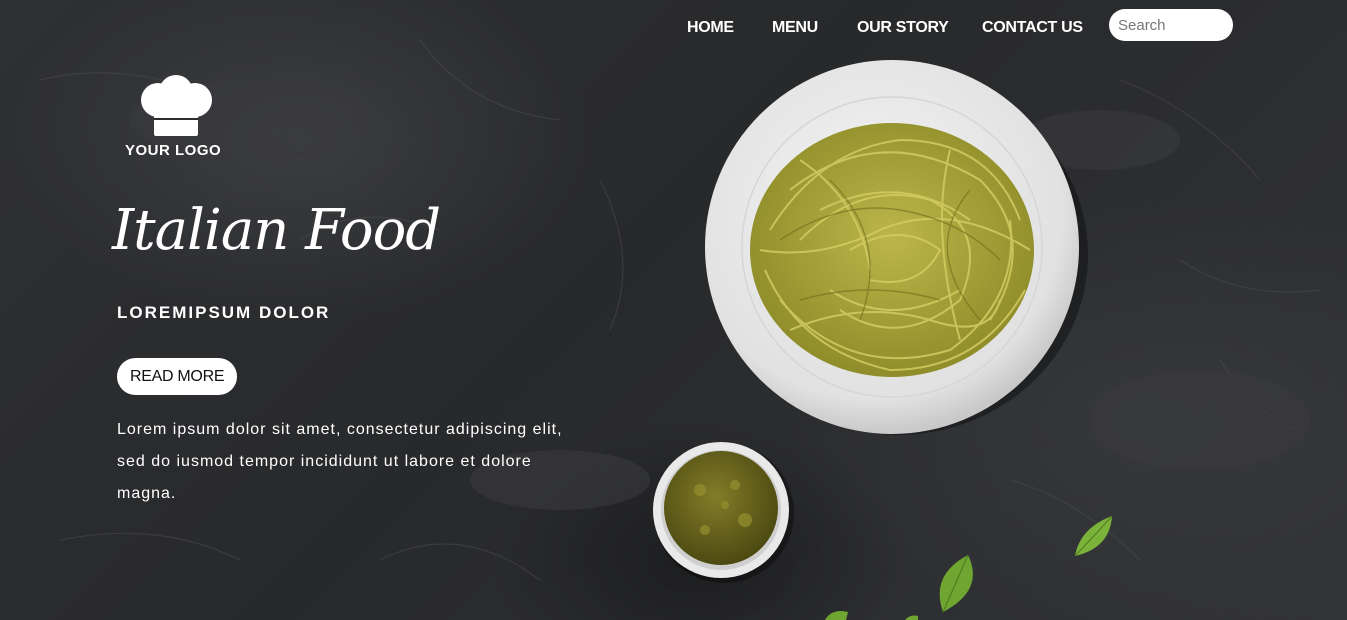  What do you see at coordinates (903, 28) in the screenshot?
I see `nav-our-story-link: OUR STORY` at bounding box center [903, 28].